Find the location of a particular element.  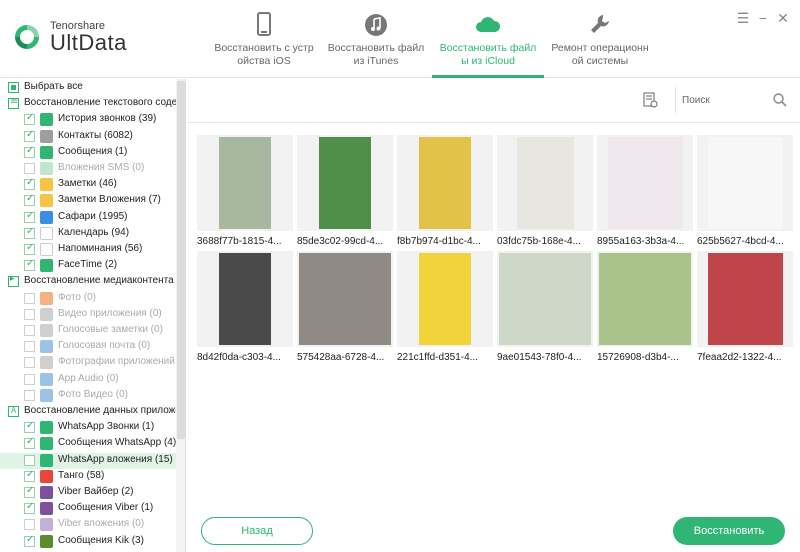

tab-recover-itunes: Восстановить файл из iTunes is located at coordinates (376, 39).